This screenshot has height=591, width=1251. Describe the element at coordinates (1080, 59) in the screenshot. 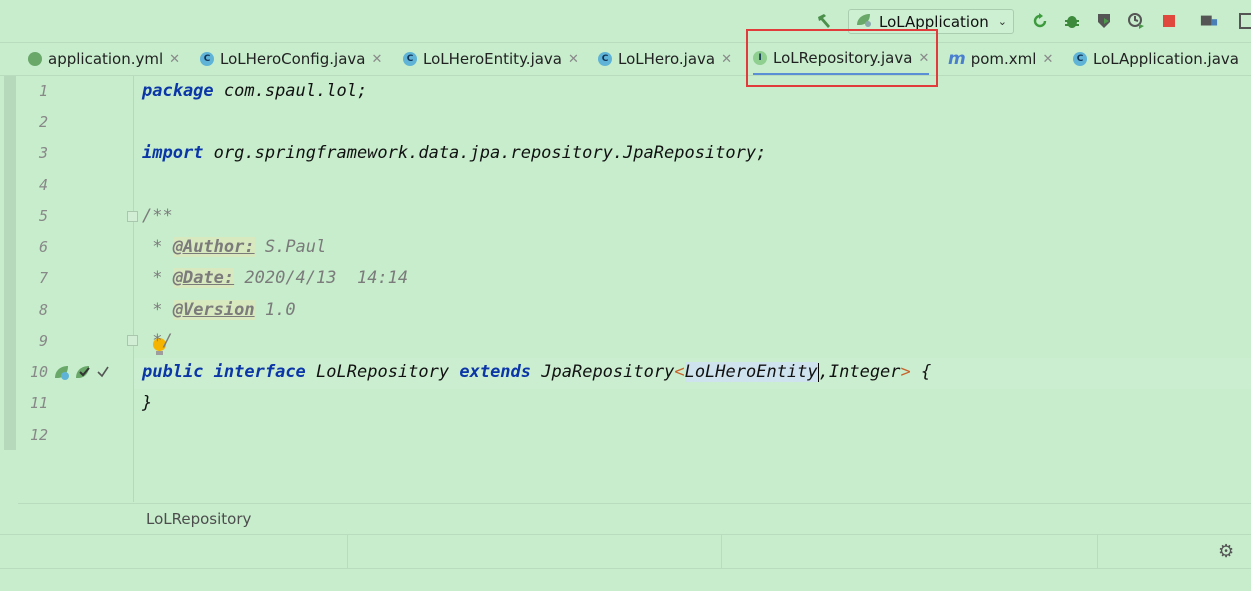

I see `spring-class-icon: C` at that location.